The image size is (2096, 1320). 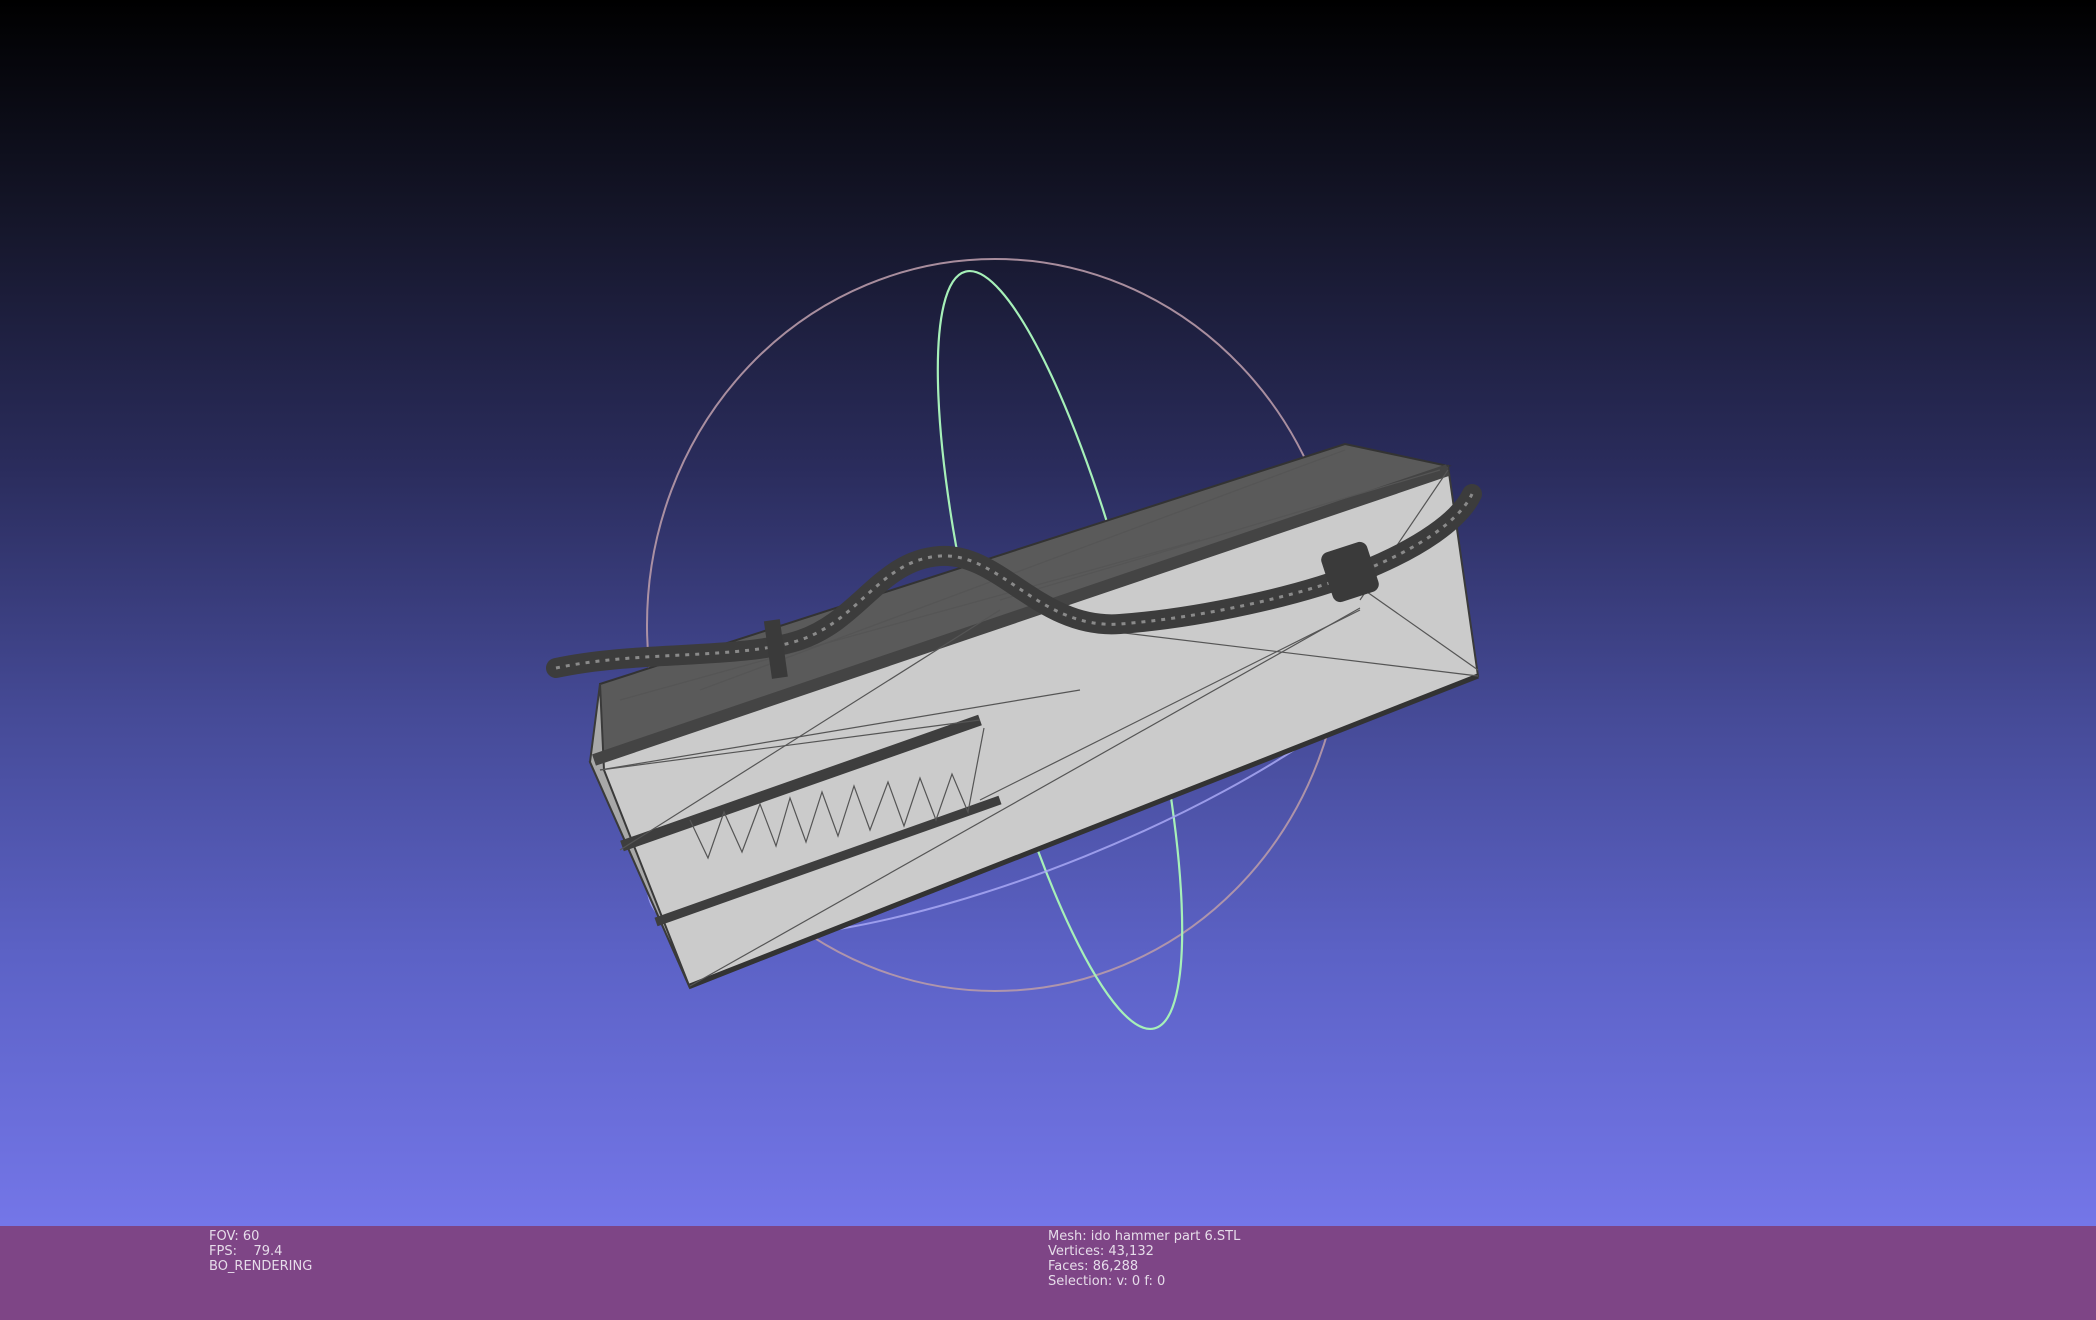 I want to click on faces-line: Faces: 86,288, so click(x=1144, y=1266).